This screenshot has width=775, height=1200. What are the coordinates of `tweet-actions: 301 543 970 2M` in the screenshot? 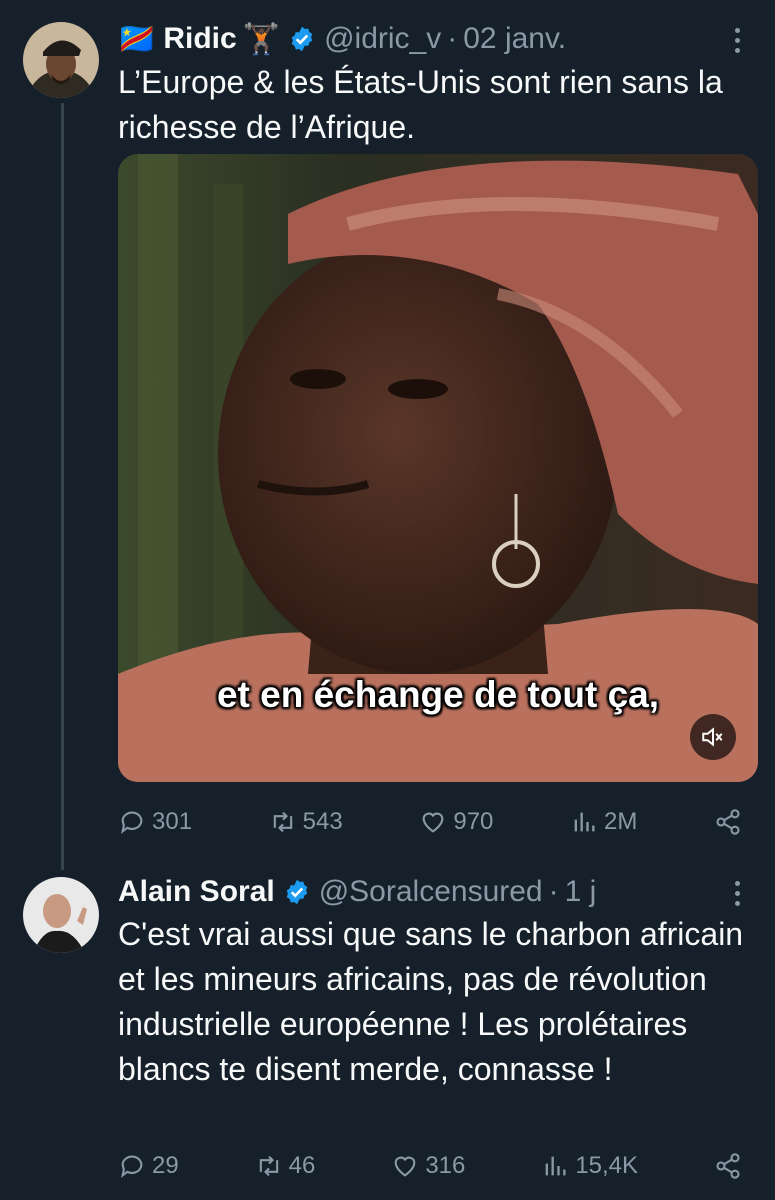 It's located at (430, 822).